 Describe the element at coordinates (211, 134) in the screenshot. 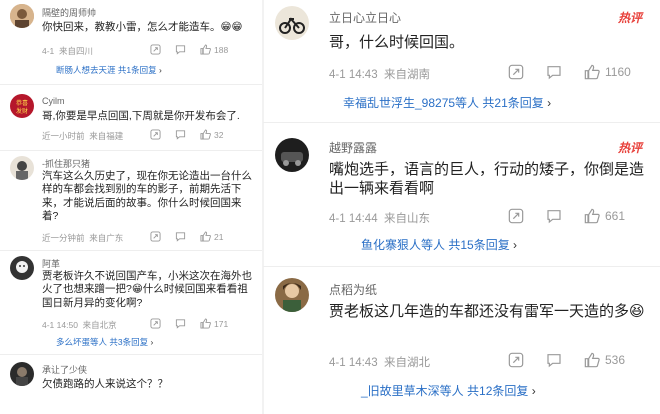

I see `like-button: 32` at that location.